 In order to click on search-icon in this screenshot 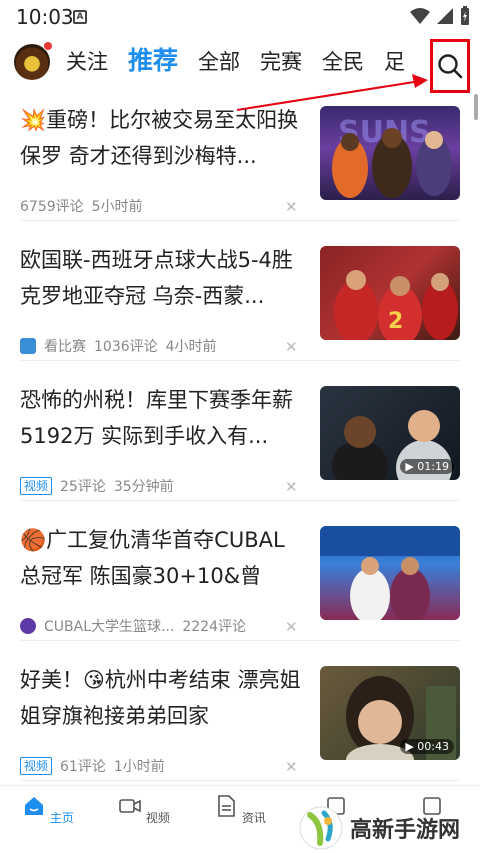, I will do `click(450, 66)`.